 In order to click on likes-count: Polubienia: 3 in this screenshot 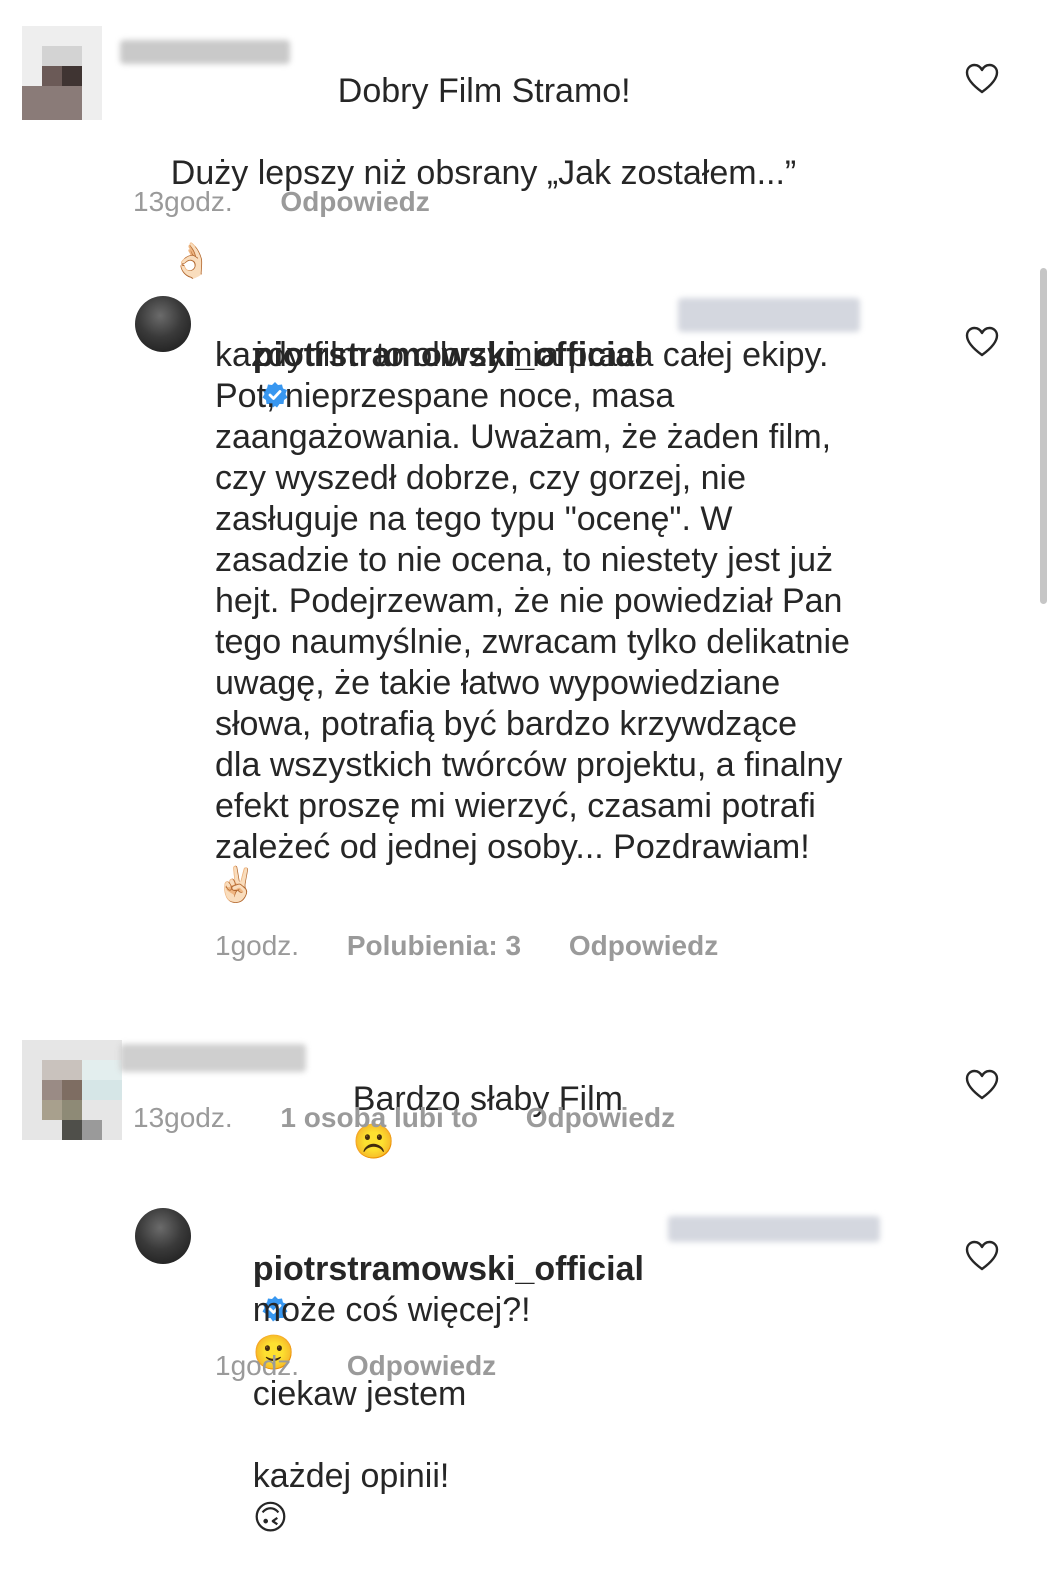, I will do `click(434, 945)`.